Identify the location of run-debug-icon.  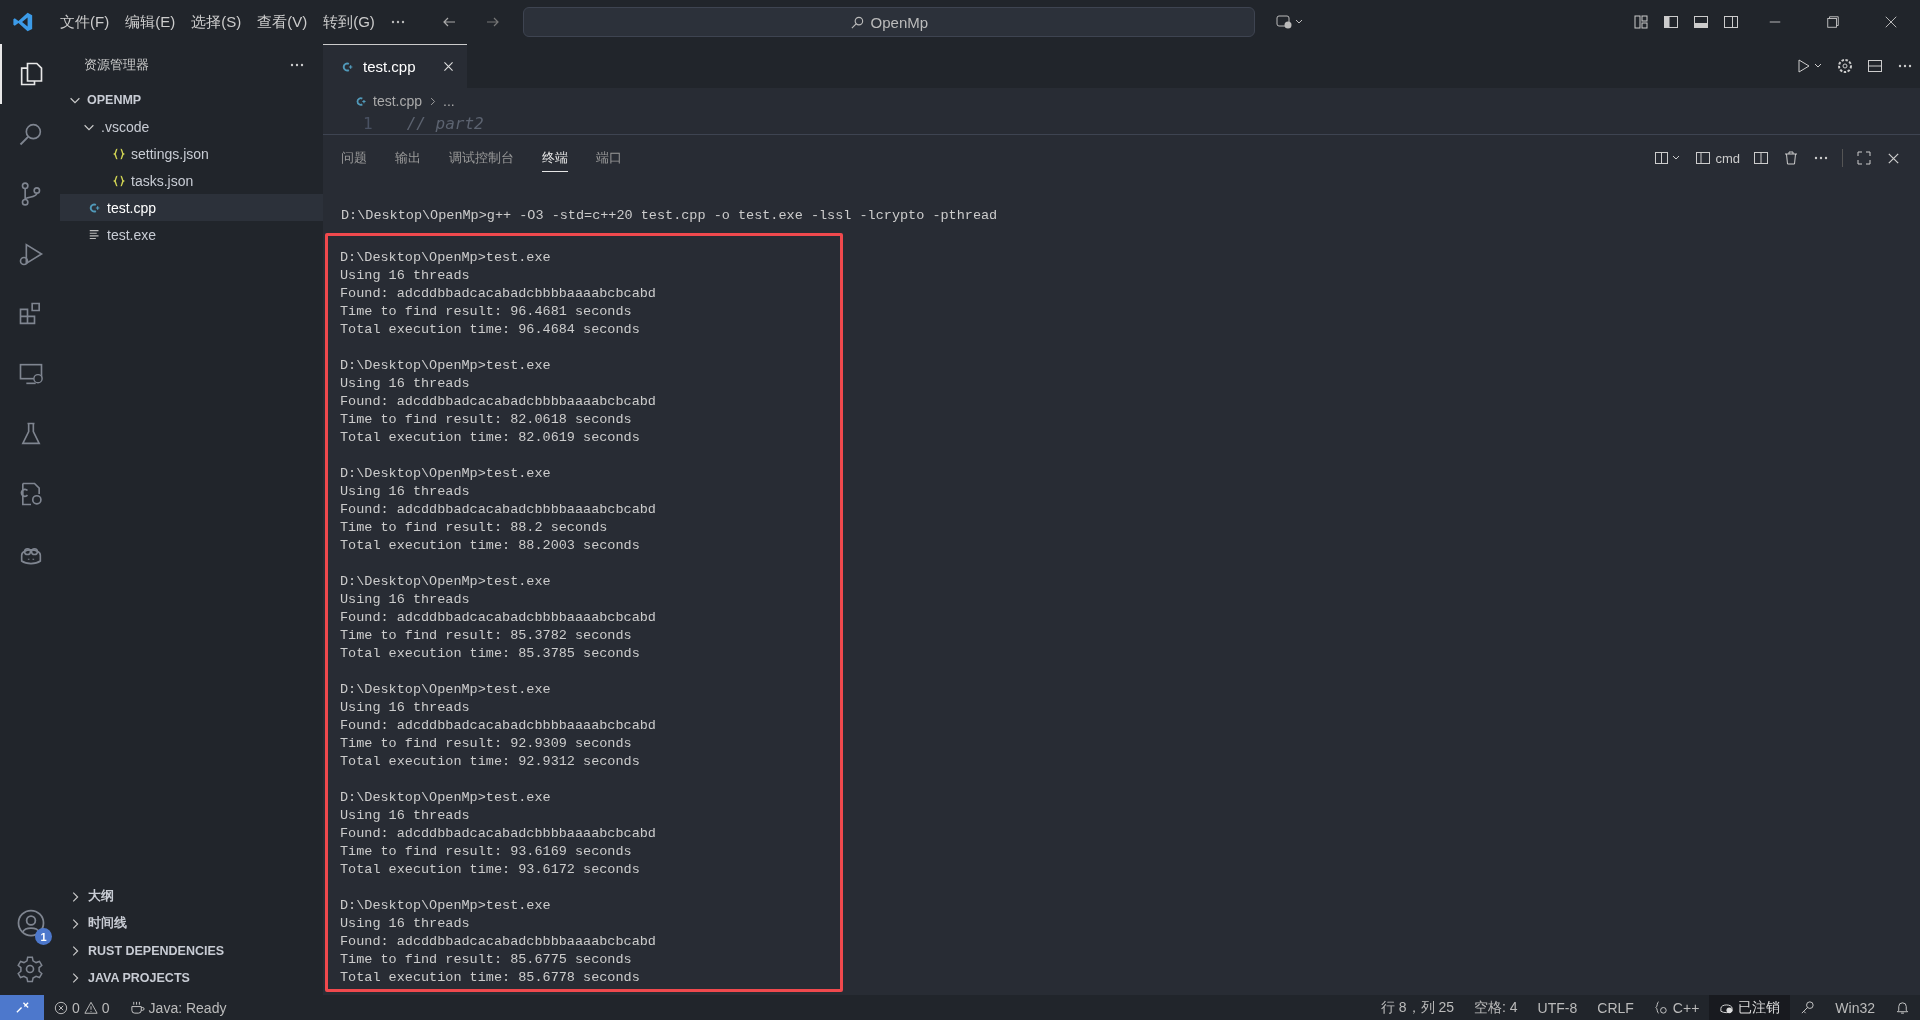
(1809, 66).